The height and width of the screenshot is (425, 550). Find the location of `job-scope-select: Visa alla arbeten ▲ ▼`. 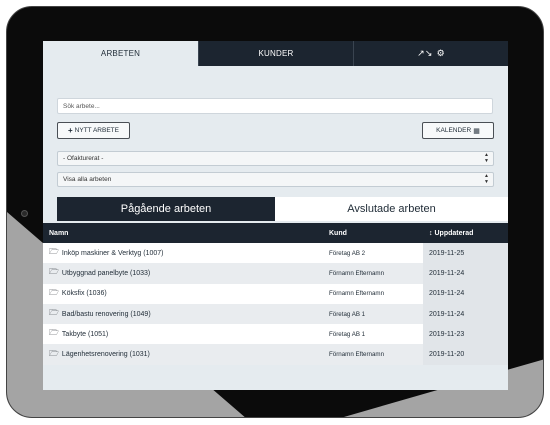

job-scope-select: Visa alla arbeten ▲ ▼ is located at coordinates (275, 179).